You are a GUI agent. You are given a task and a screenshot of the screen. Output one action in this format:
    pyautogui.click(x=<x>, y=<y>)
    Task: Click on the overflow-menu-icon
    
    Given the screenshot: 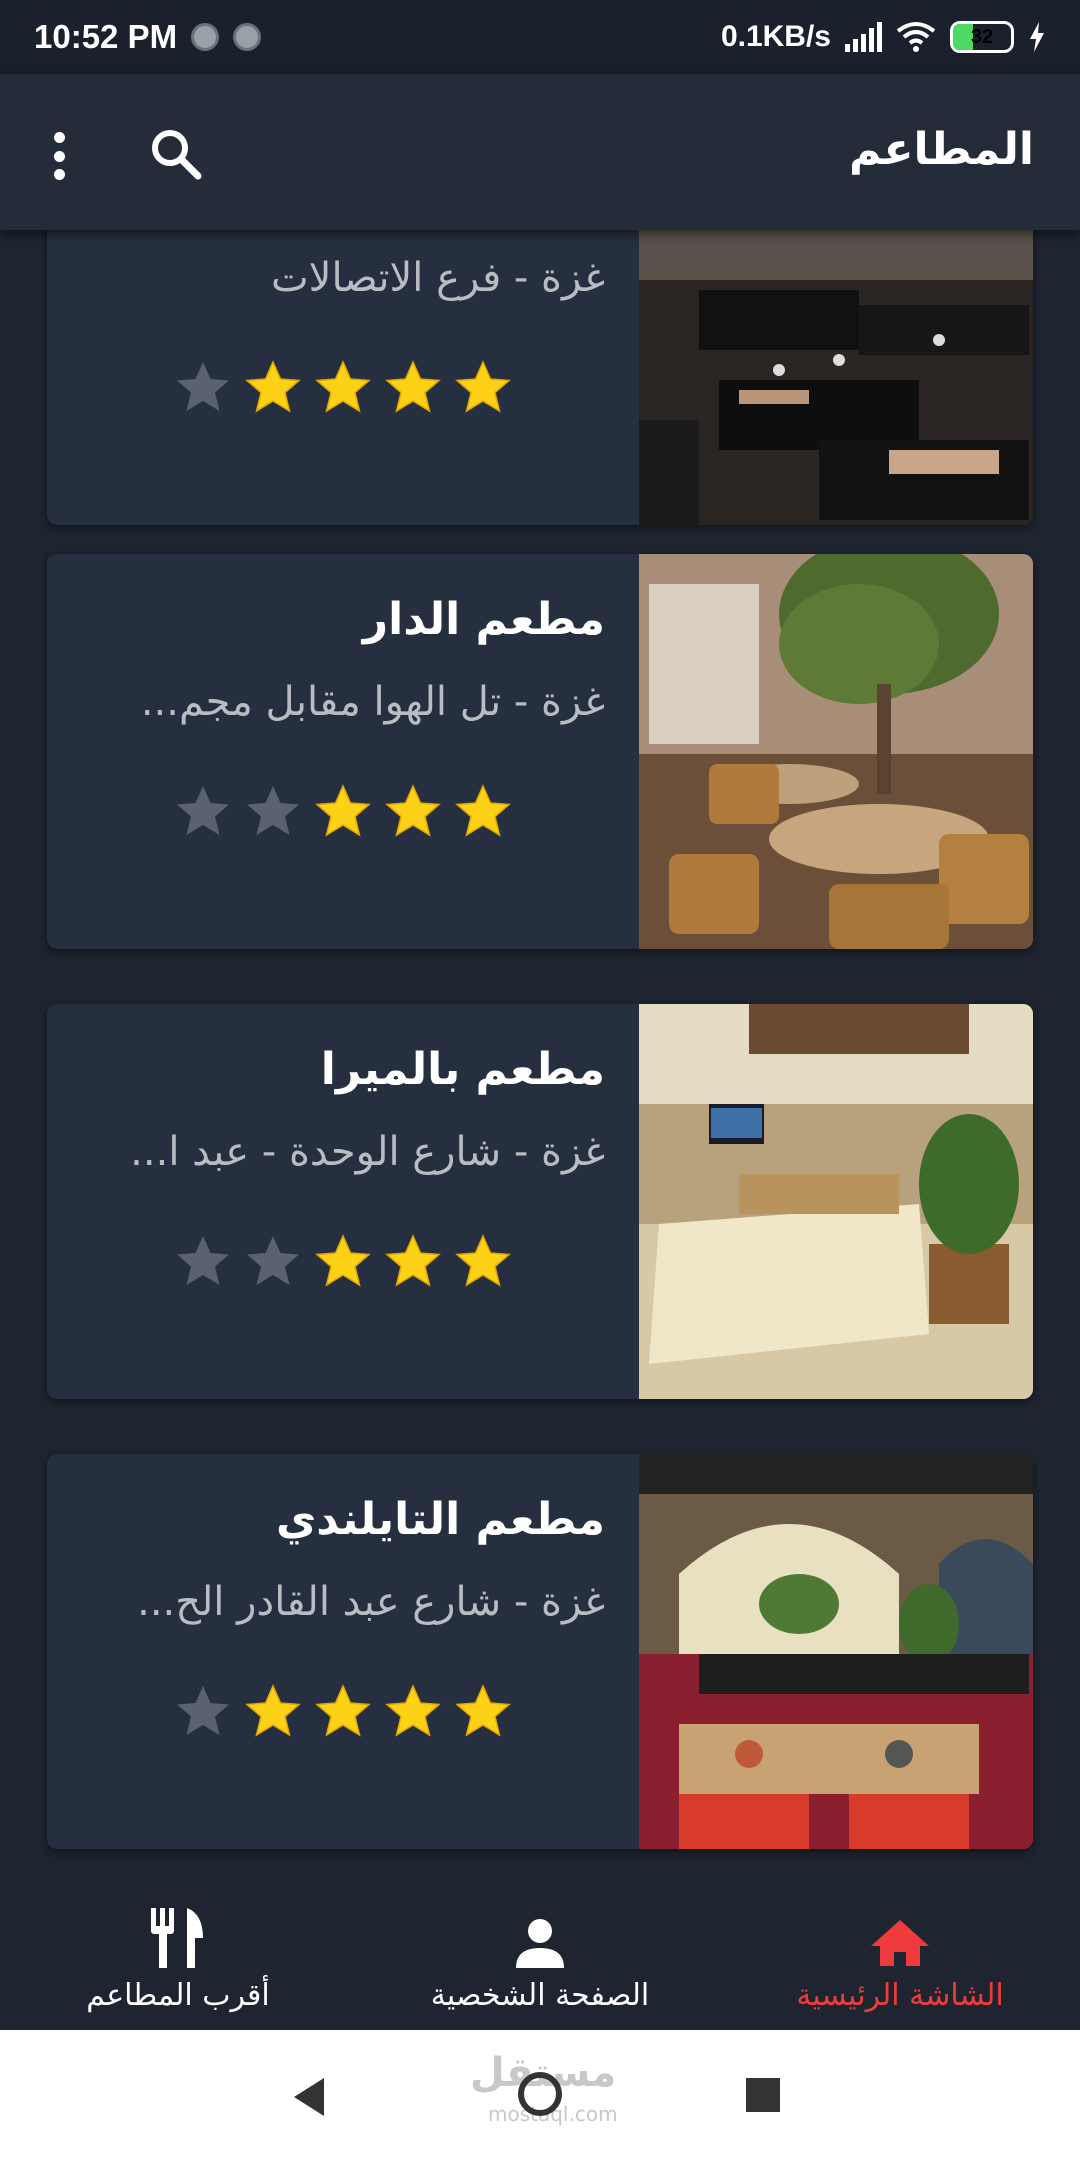 What is the action you would take?
    pyautogui.click(x=59, y=156)
    